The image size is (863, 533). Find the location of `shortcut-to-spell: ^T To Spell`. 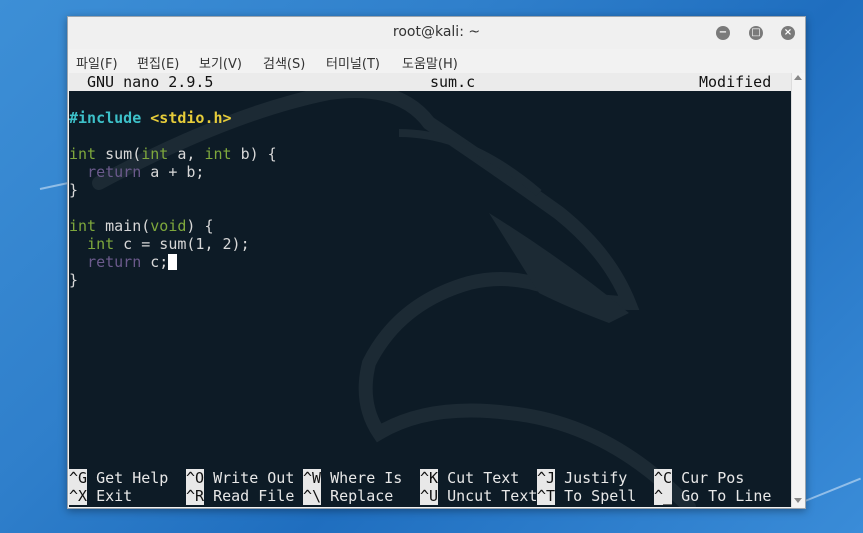

shortcut-to-spell: ^T To Spell is located at coordinates (586, 496).